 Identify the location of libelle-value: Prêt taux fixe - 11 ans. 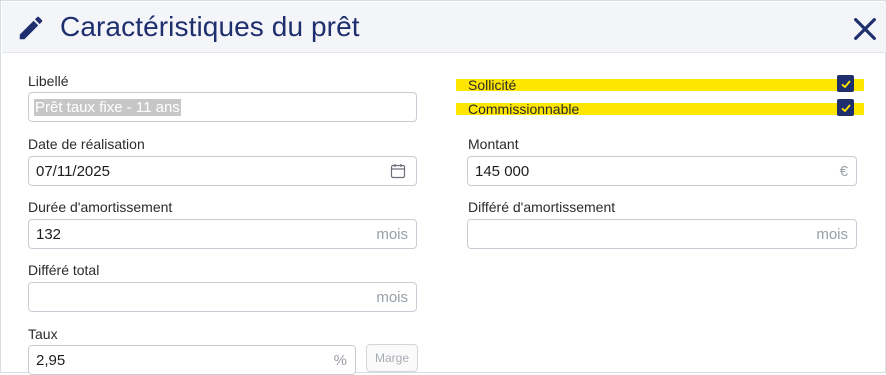
(107, 107).